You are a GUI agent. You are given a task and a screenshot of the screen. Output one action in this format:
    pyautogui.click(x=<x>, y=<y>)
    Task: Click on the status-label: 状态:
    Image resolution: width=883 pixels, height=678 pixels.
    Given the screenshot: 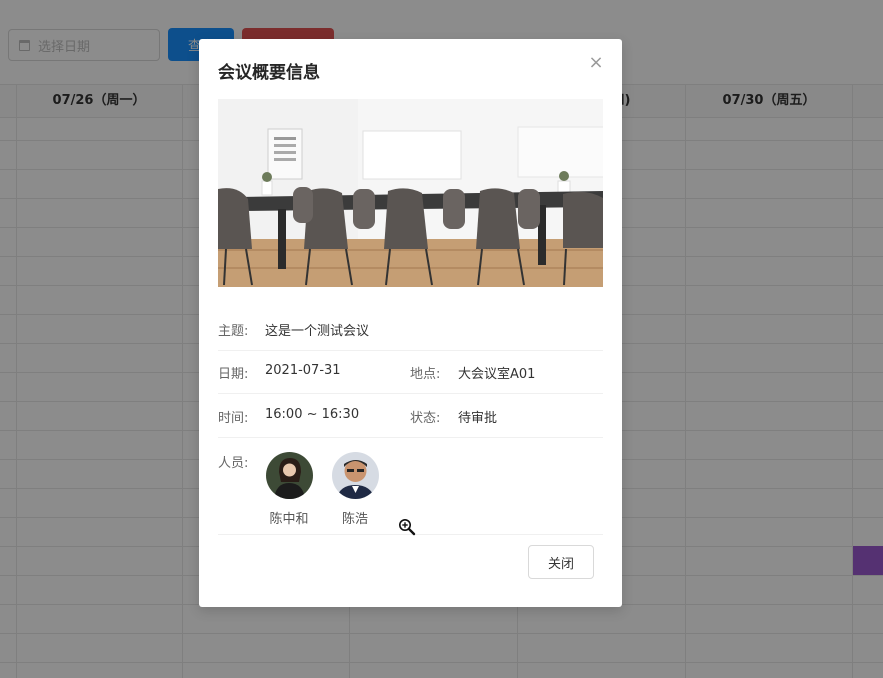 What is the action you would take?
    pyautogui.click(x=425, y=418)
    